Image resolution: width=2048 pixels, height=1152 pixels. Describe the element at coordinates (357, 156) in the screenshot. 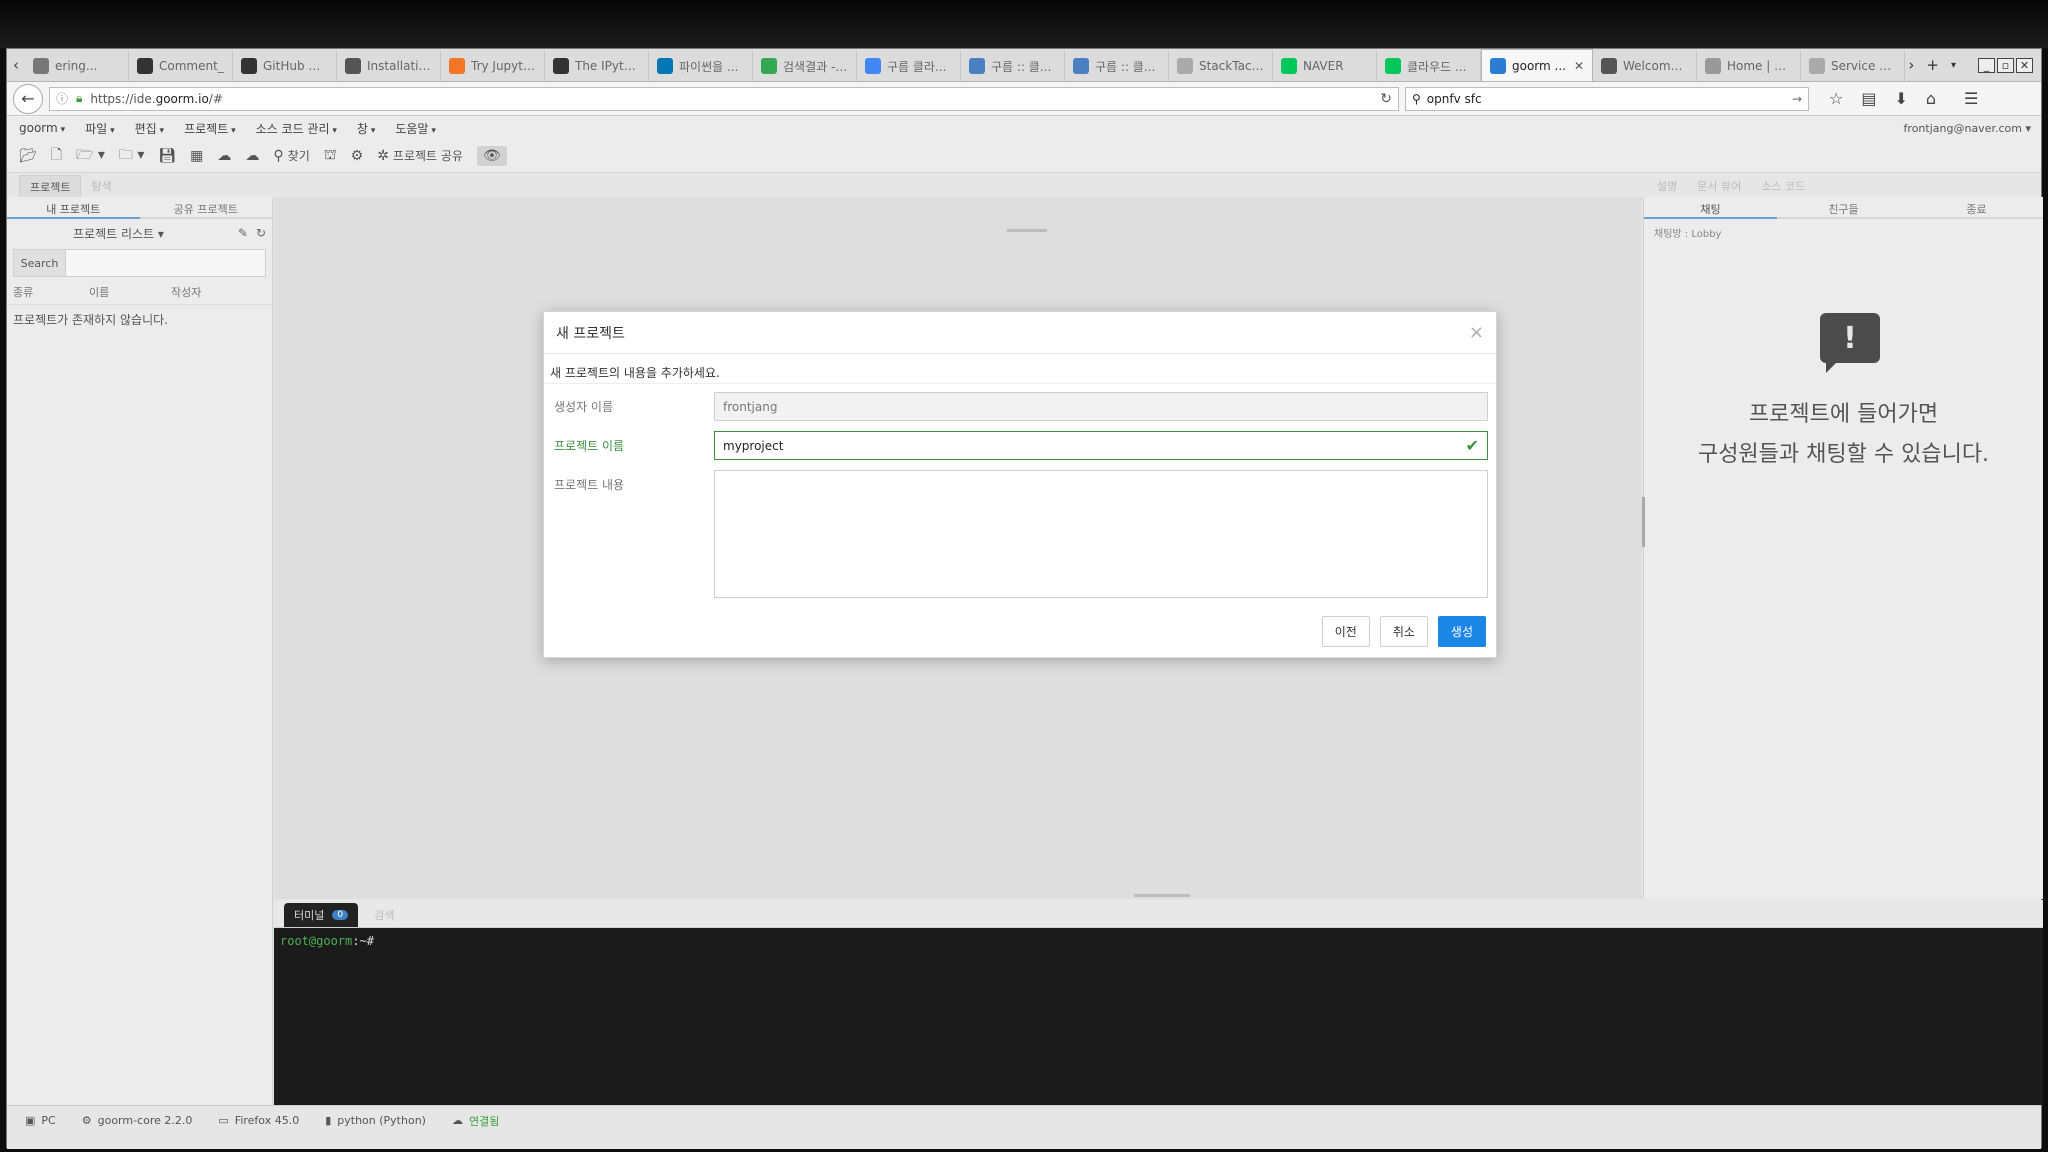

I see `settings-gear-icon: ⚙` at that location.